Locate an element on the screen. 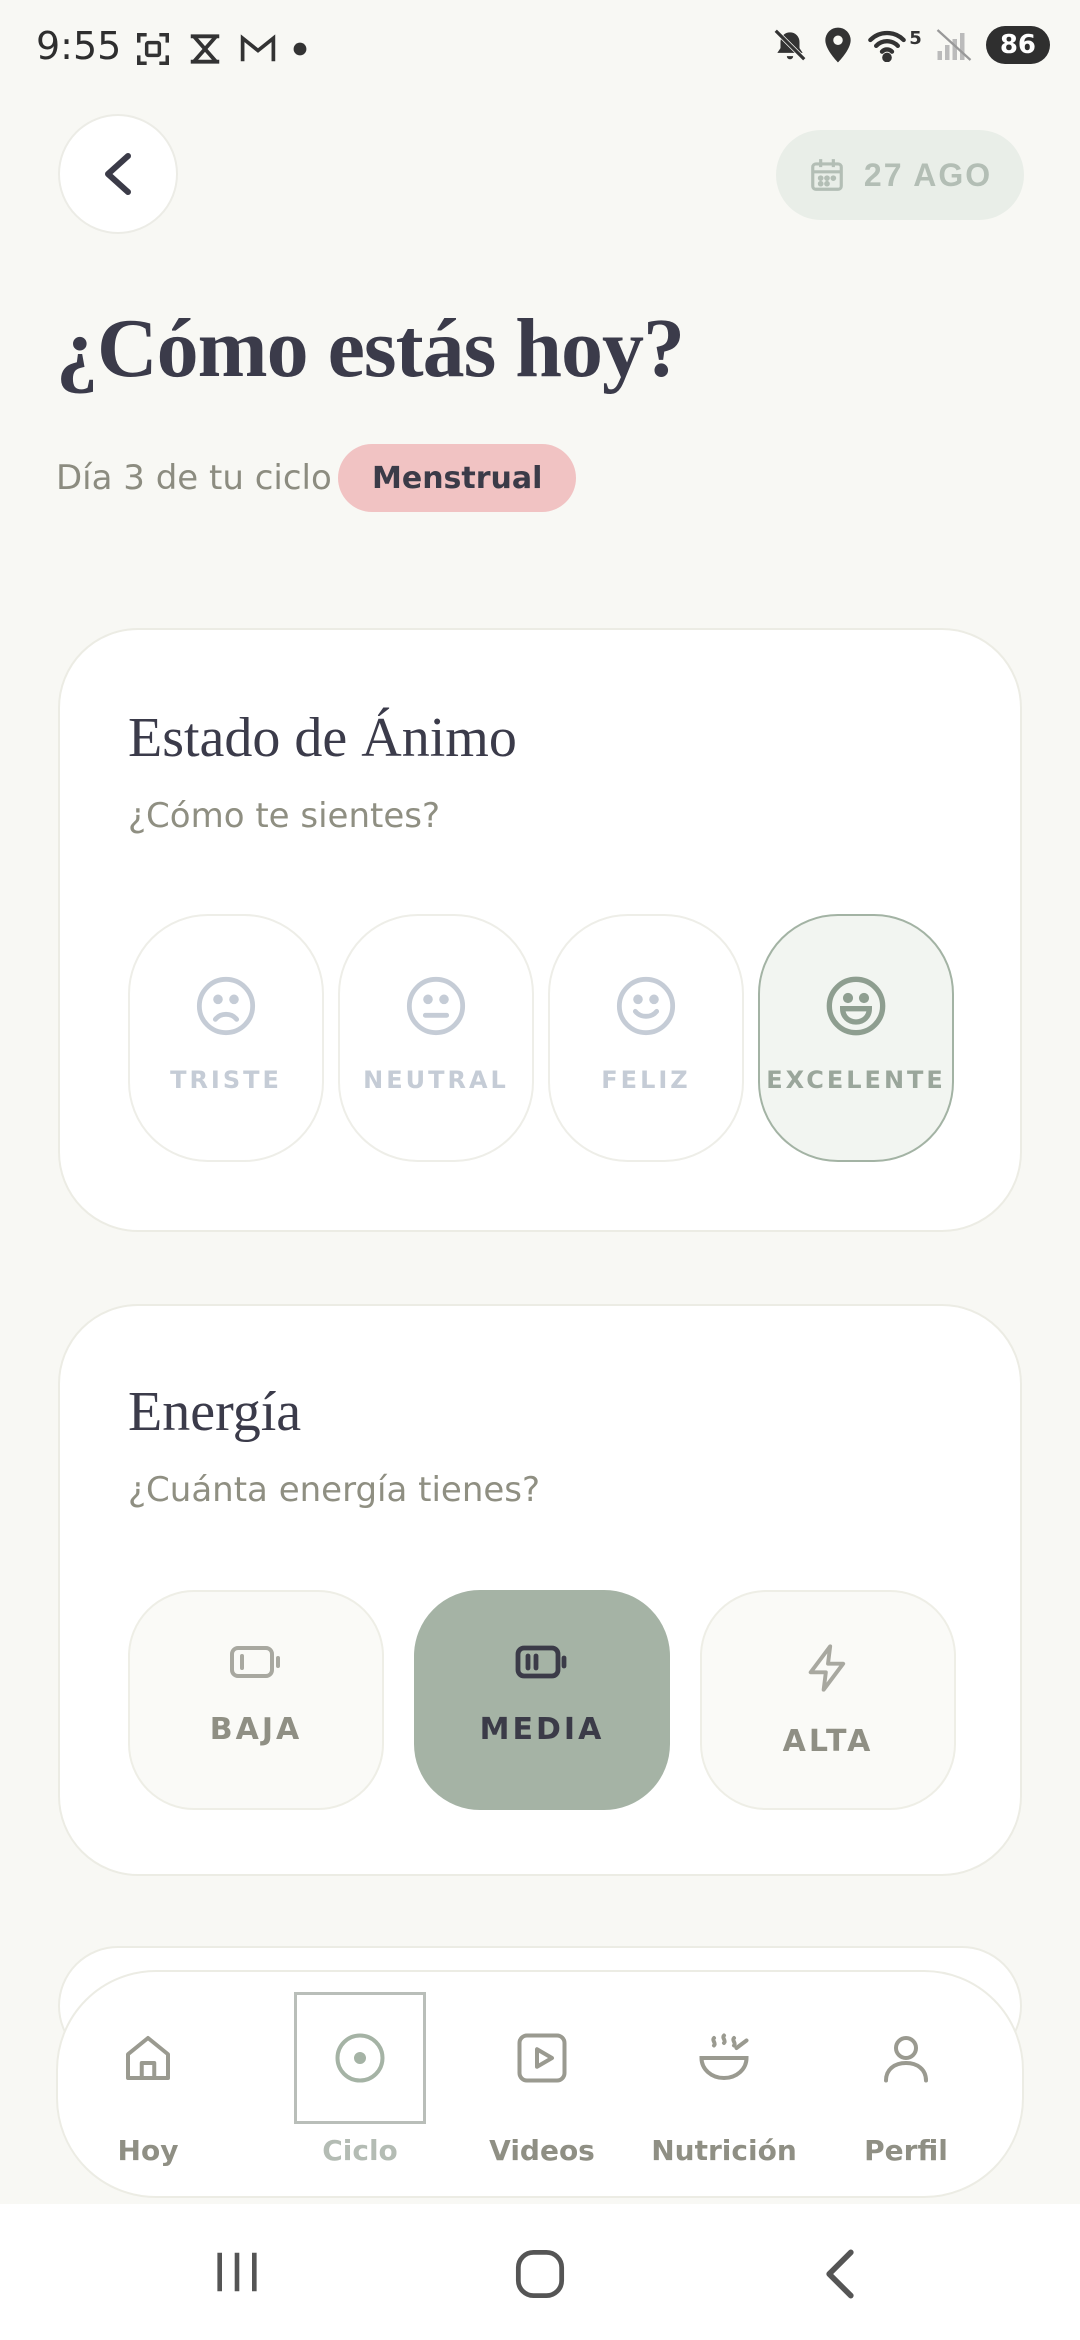 The width and height of the screenshot is (1080, 2340). home-icon is located at coordinates (148, 2058).